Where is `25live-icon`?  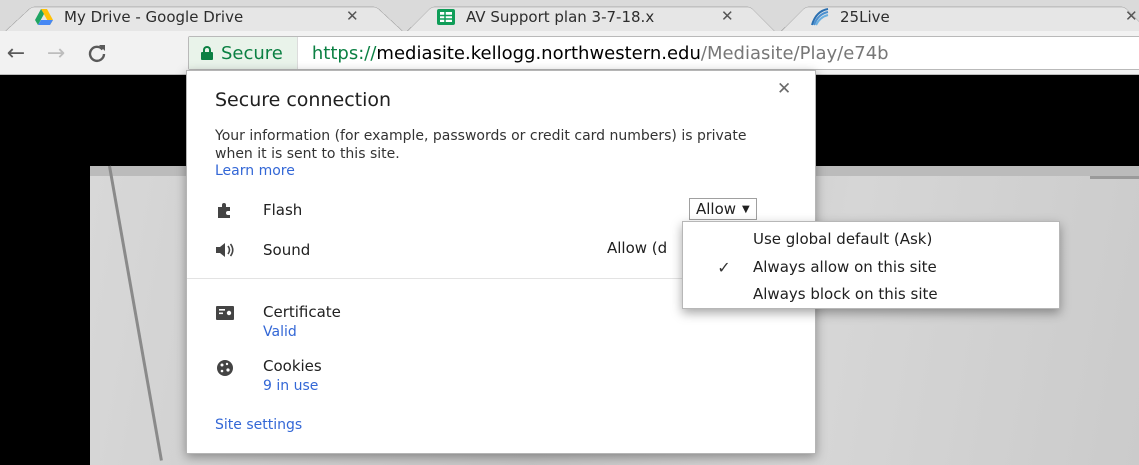
25live-icon is located at coordinates (820, 16).